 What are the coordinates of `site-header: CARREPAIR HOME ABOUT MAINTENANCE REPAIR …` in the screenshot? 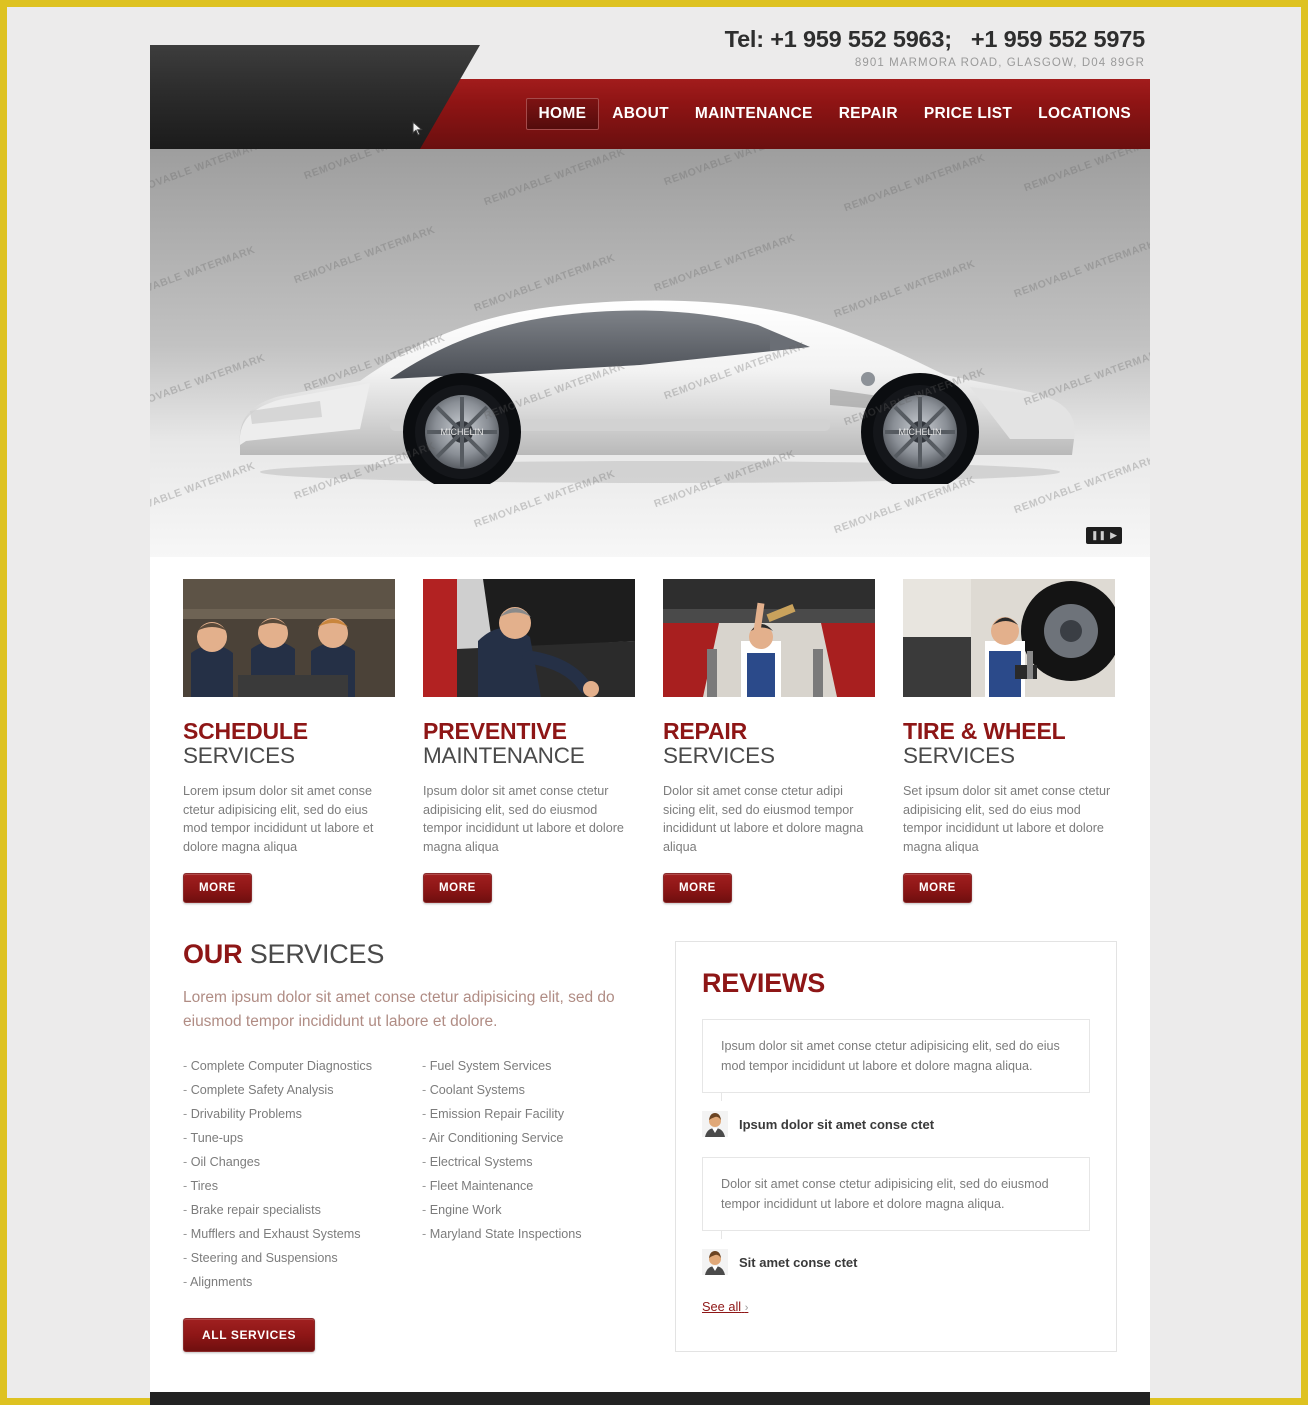 It's located at (650, 101).